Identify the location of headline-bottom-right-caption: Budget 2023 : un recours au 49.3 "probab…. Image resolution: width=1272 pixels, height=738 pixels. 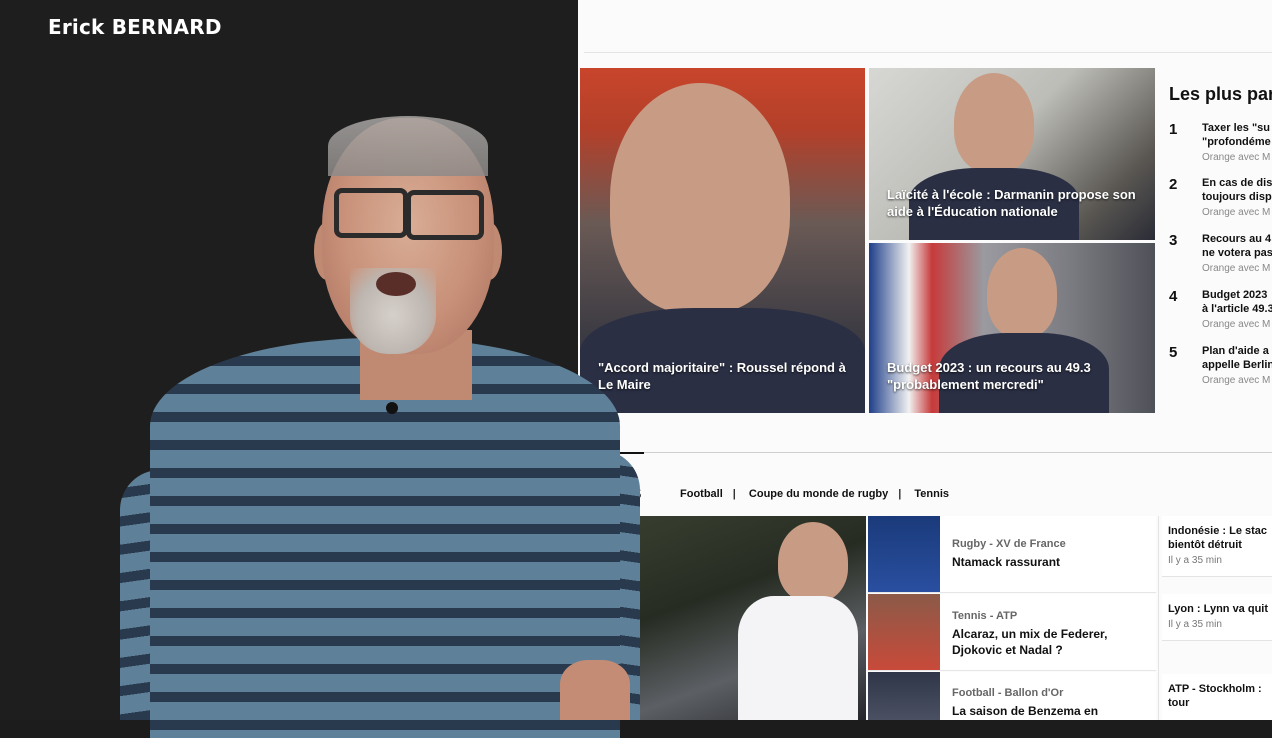
(989, 376).